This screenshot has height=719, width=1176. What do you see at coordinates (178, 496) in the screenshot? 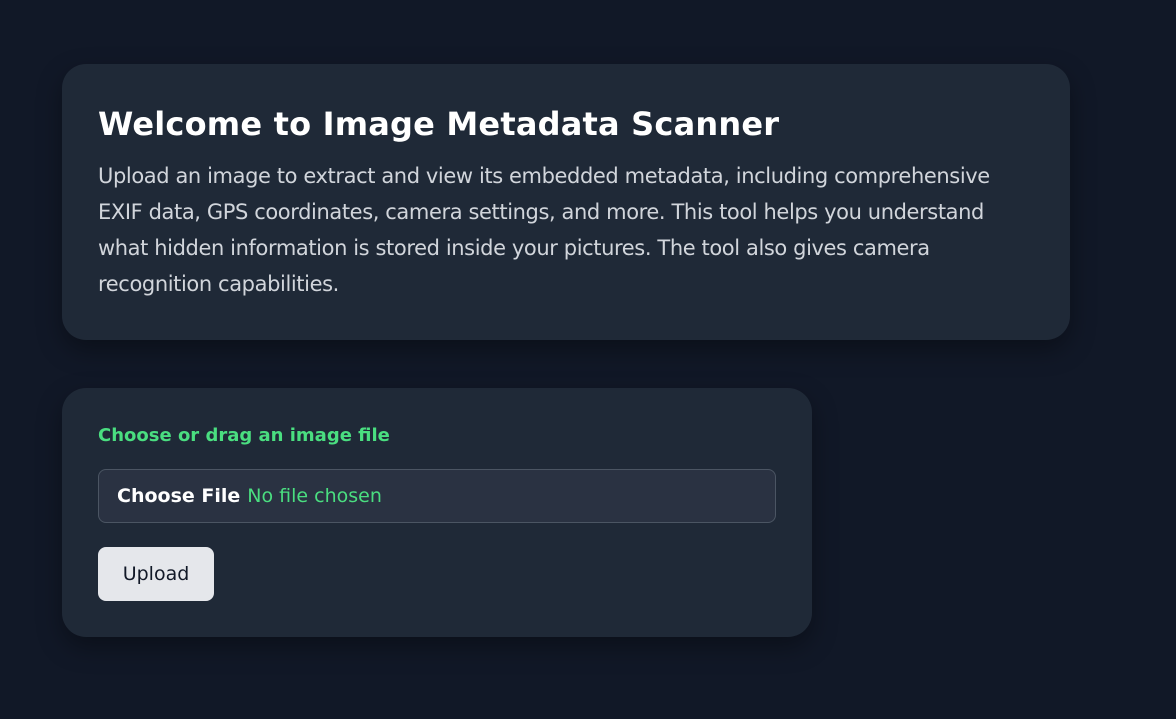
I see `choose-file-button: Choose File` at bounding box center [178, 496].